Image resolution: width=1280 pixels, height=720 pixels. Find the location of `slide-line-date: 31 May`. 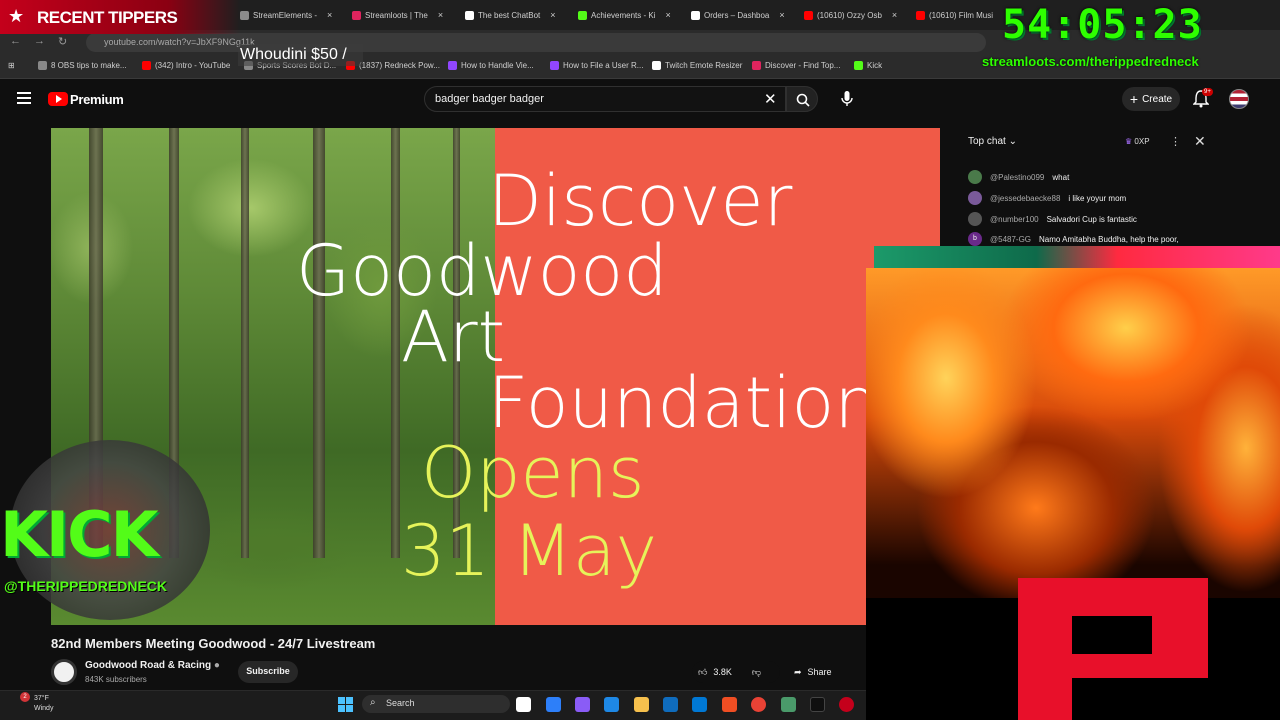

slide-line-date: 31 May is located at coordinates (529, 551).